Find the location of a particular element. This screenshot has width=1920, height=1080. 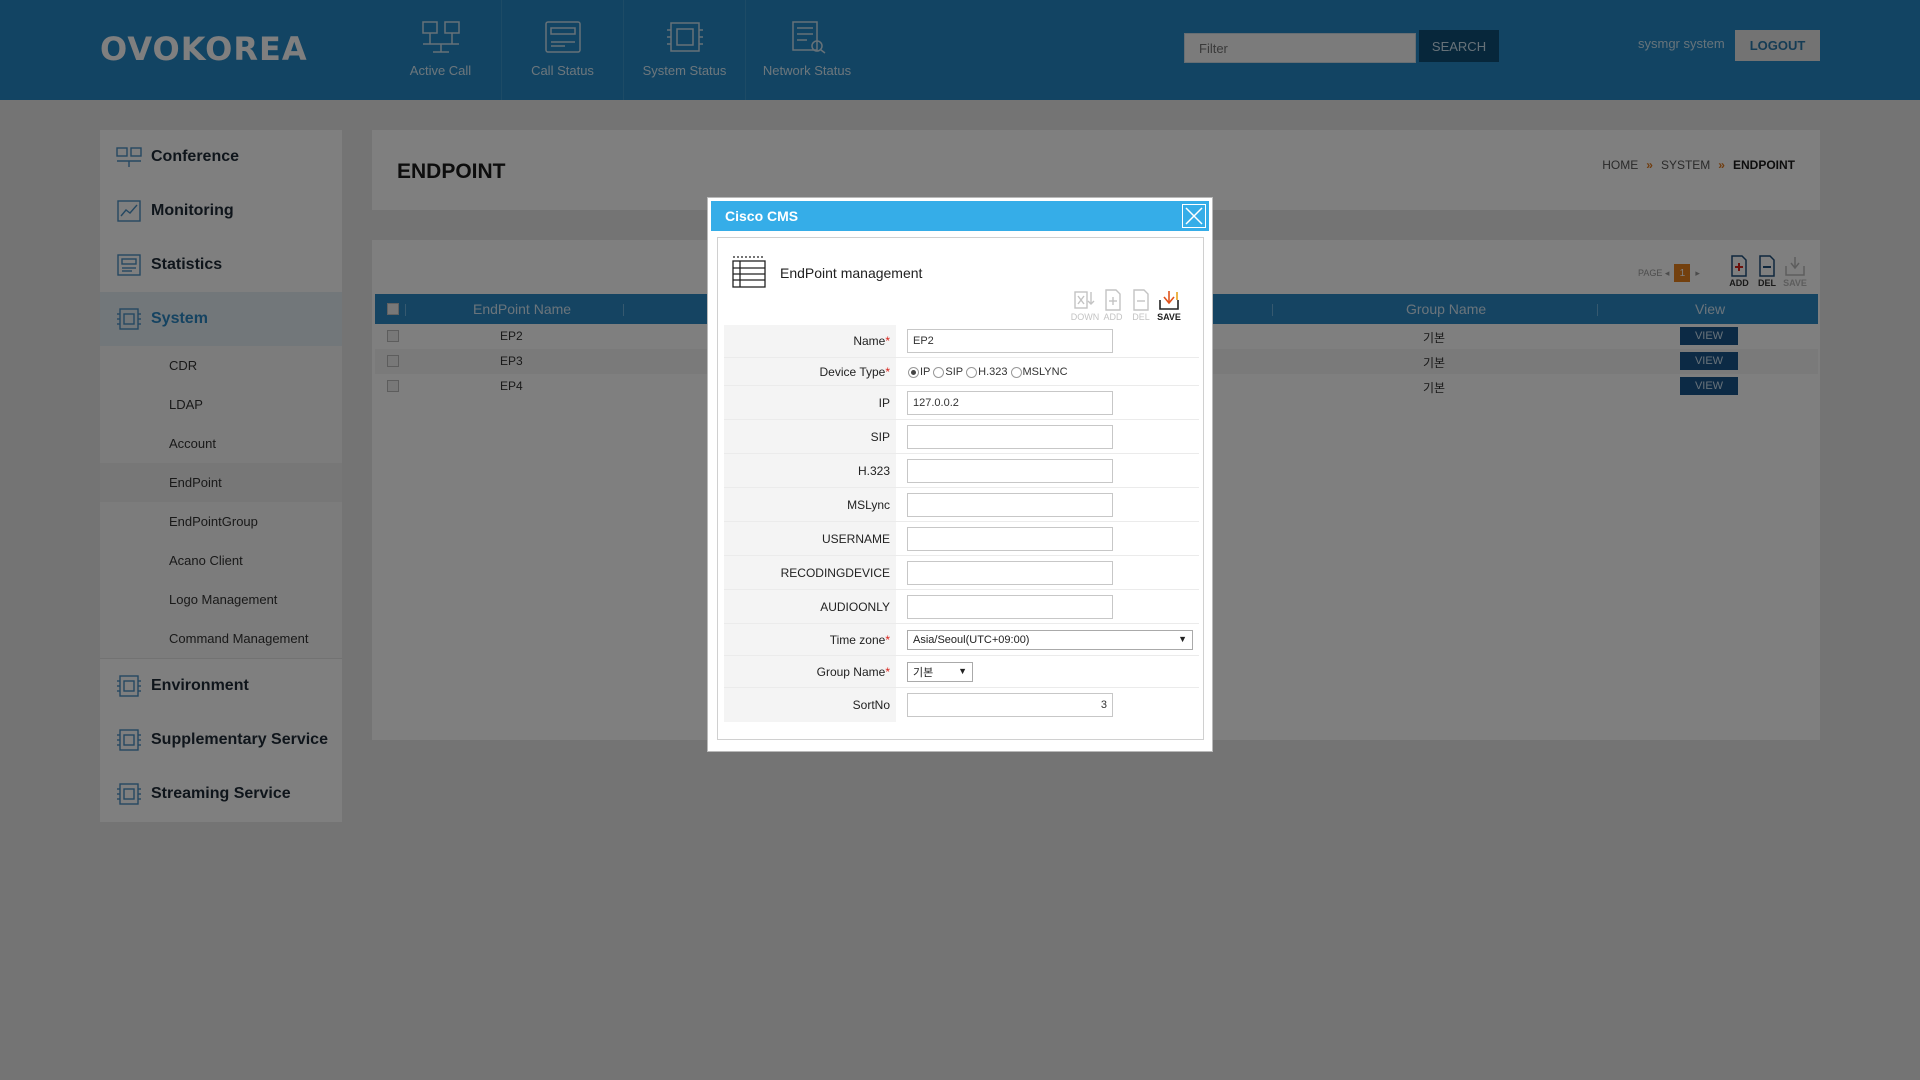

name-label-text: Name is located at coordinates (869, 341).